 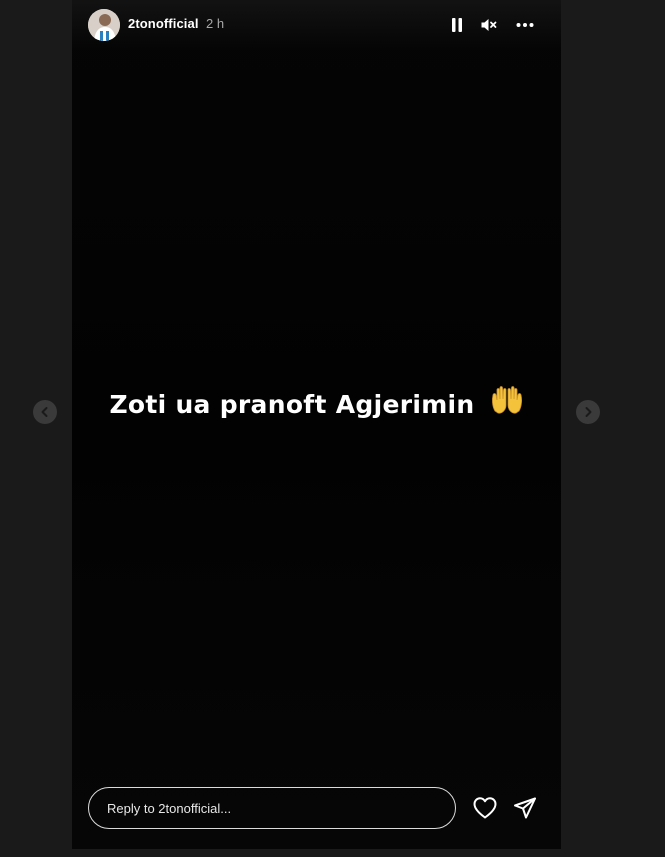 What do you see at coordinates (215, 23) in the screenshot?
I see `story-timestamp: 2 h` at bounding box center [215, 23].